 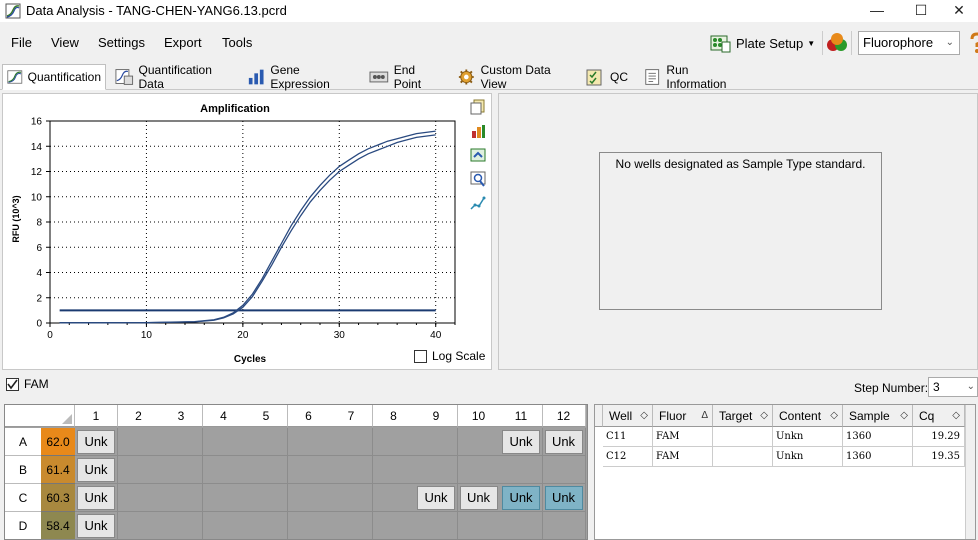 What do you see at coordinates (23, 498) in the screenshot?
I see `plate-row-header: C` at bounding box center [23, 498].